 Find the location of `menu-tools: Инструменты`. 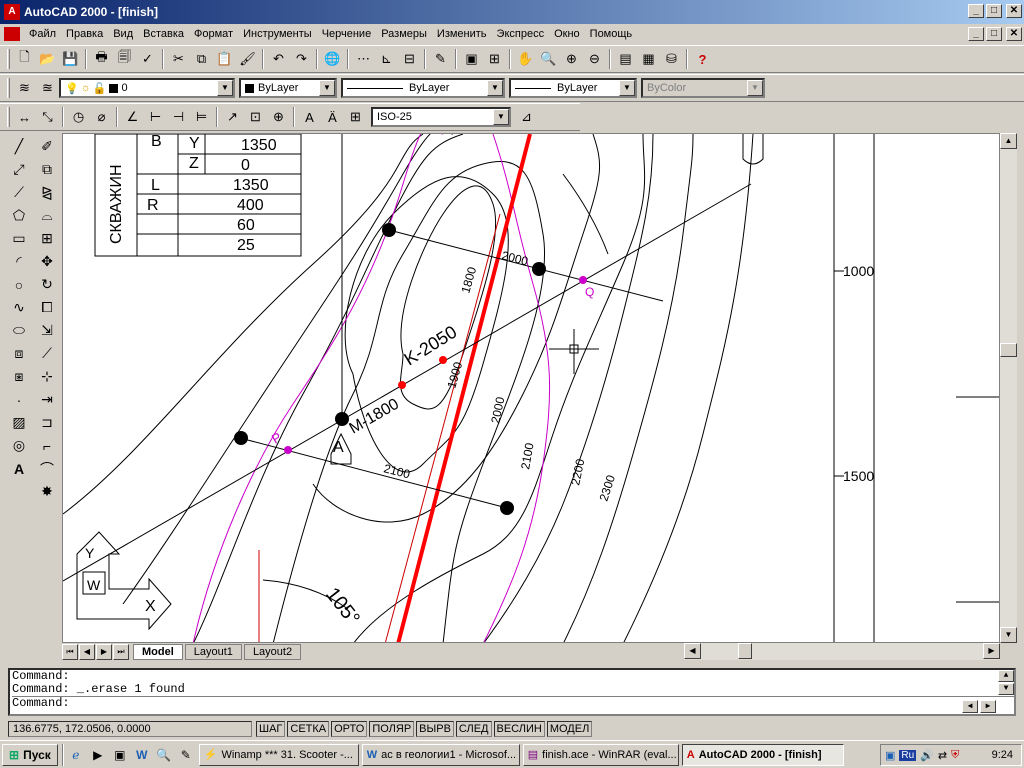

menu-tools: Инструменты is located at coordinates (277, 34).